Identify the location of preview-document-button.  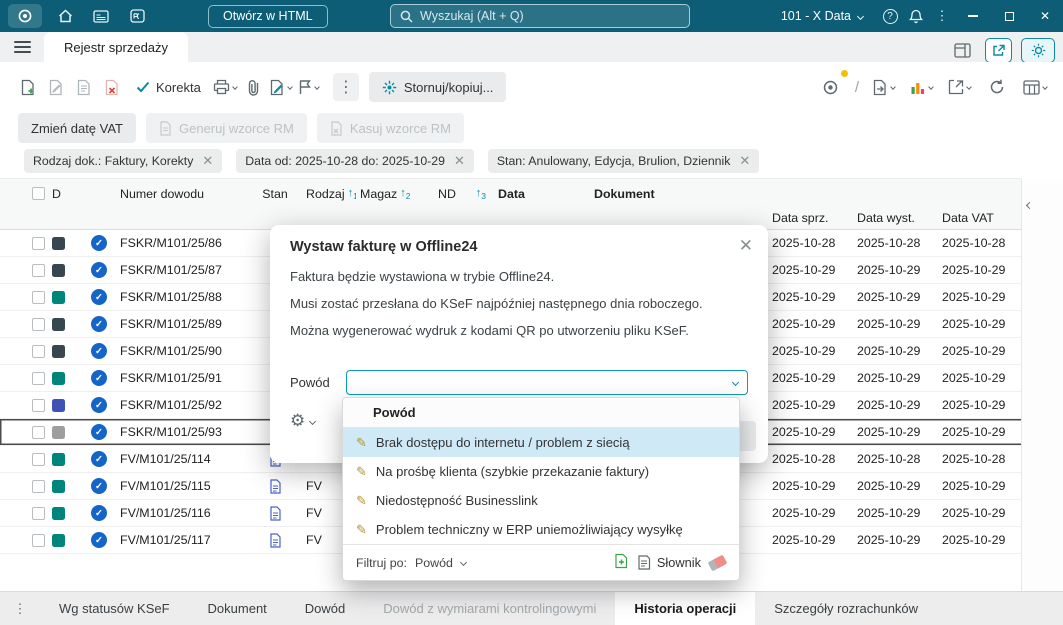
(84, 87).